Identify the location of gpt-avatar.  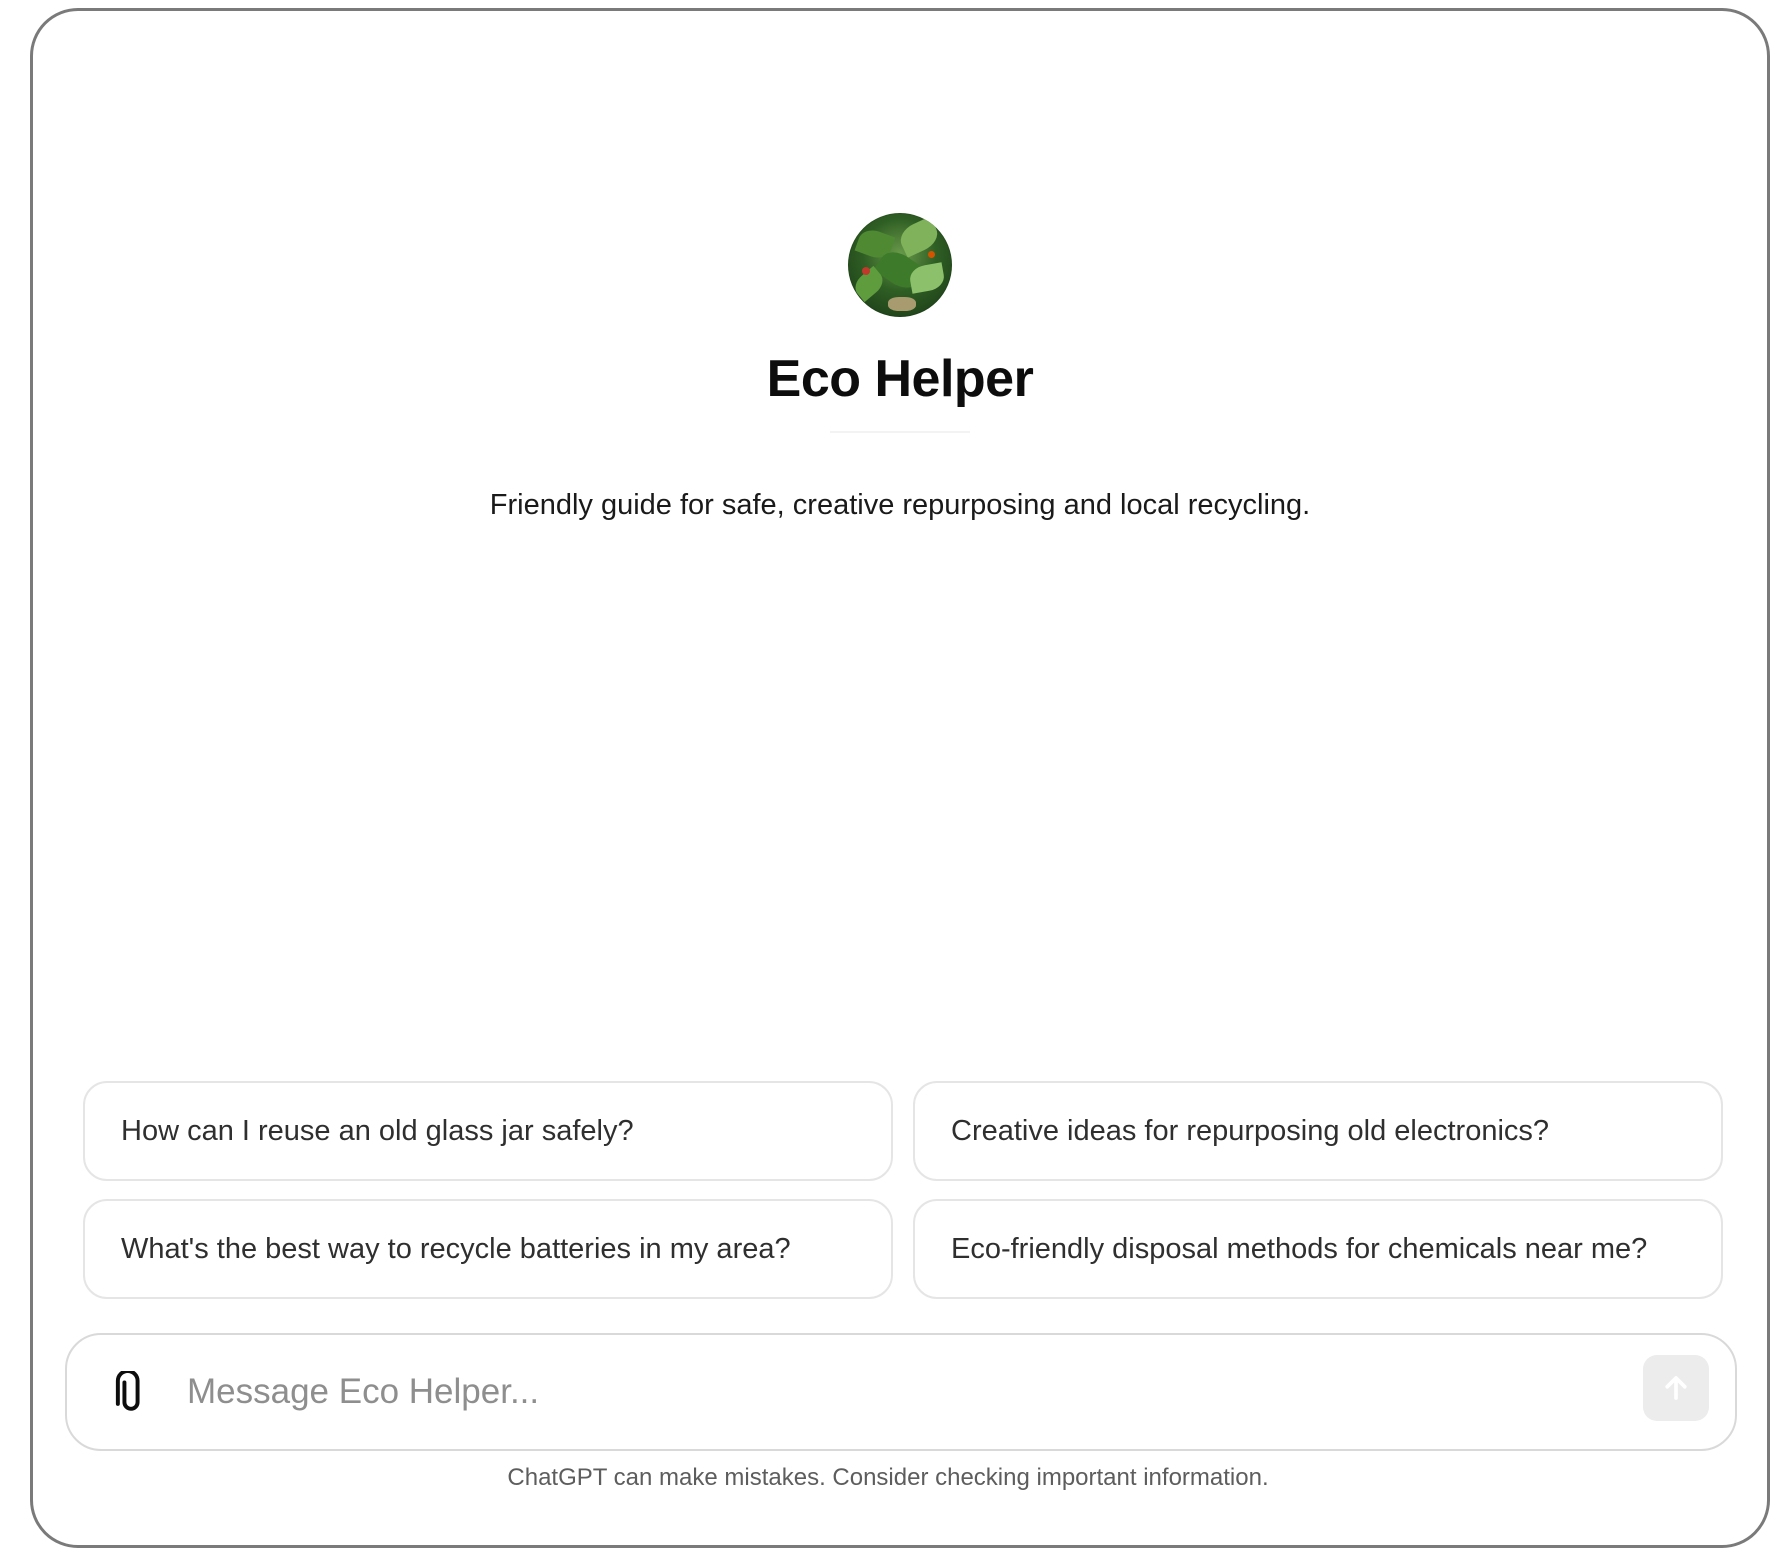
(900, 265).